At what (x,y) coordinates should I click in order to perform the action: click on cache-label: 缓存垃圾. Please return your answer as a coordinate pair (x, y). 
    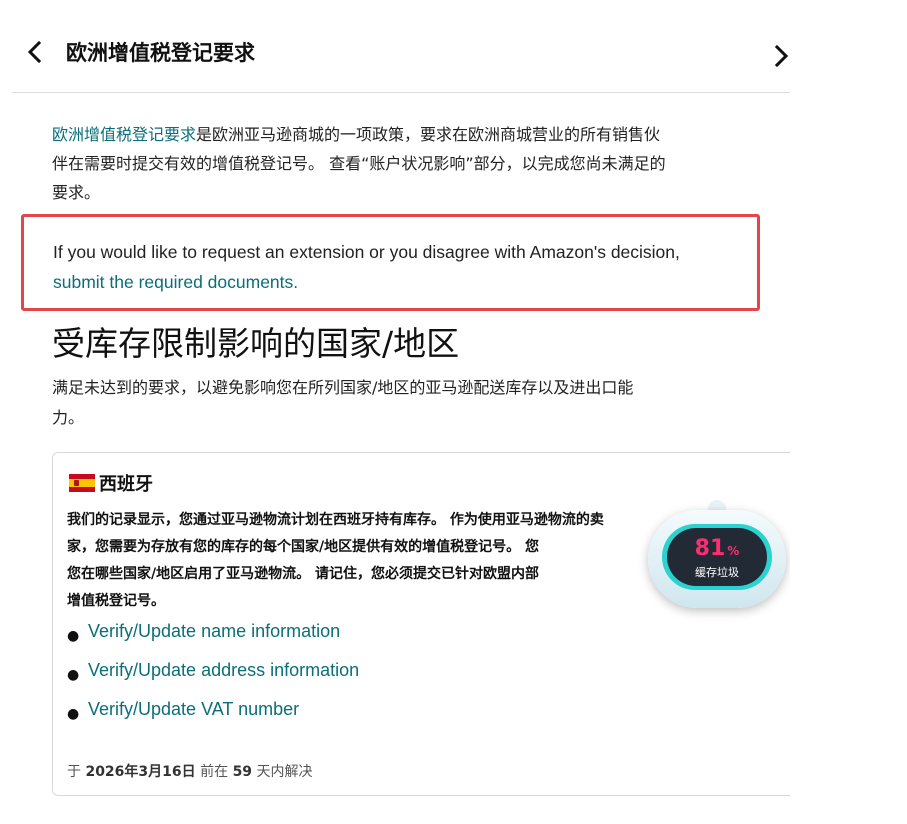
    Looking at the image, I should click on (717, 572).